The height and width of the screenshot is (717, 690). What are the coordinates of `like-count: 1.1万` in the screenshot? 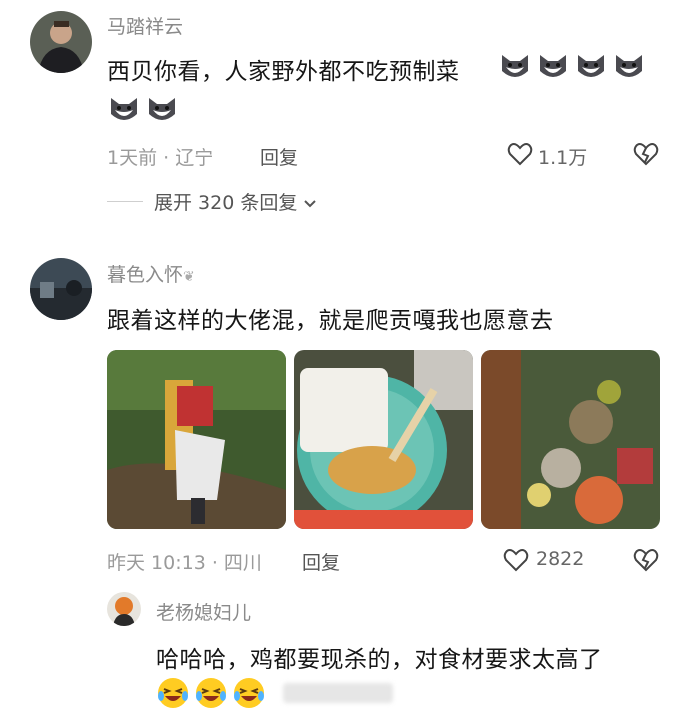 It's located at (563, 158).